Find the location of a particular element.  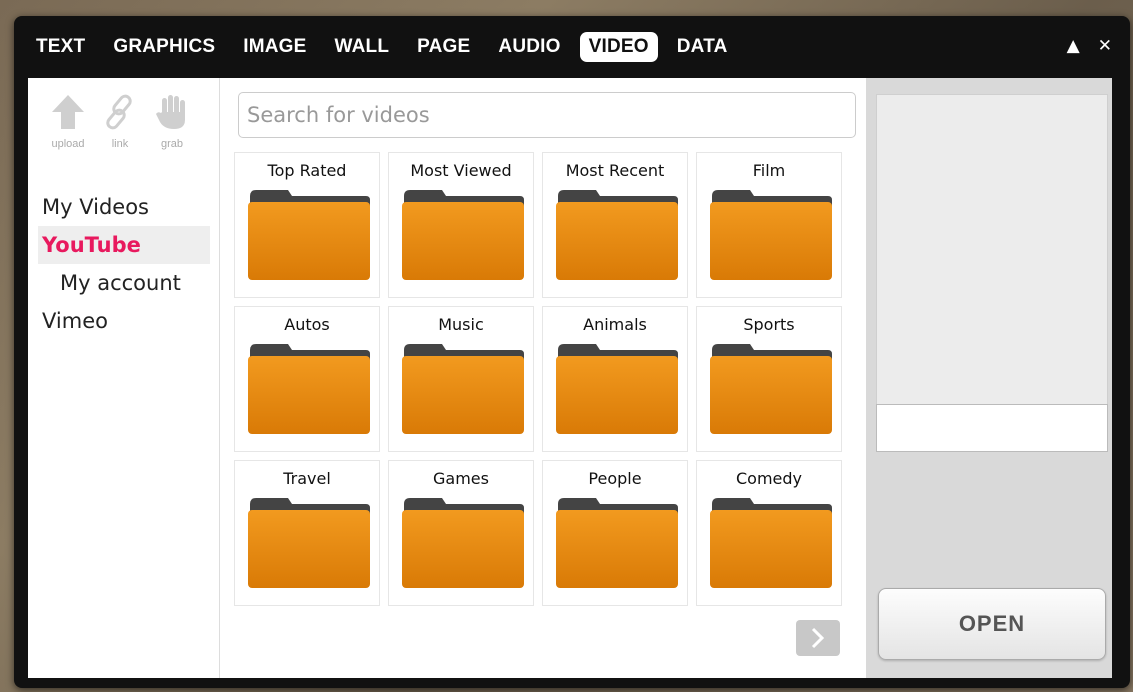

tab-video: VIDEO is located at coordinates (618, 47).